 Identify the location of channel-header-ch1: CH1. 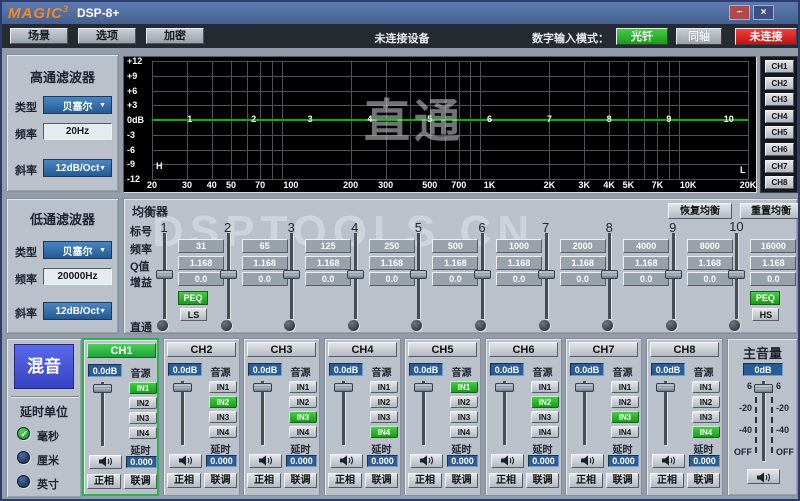
(121, 350).